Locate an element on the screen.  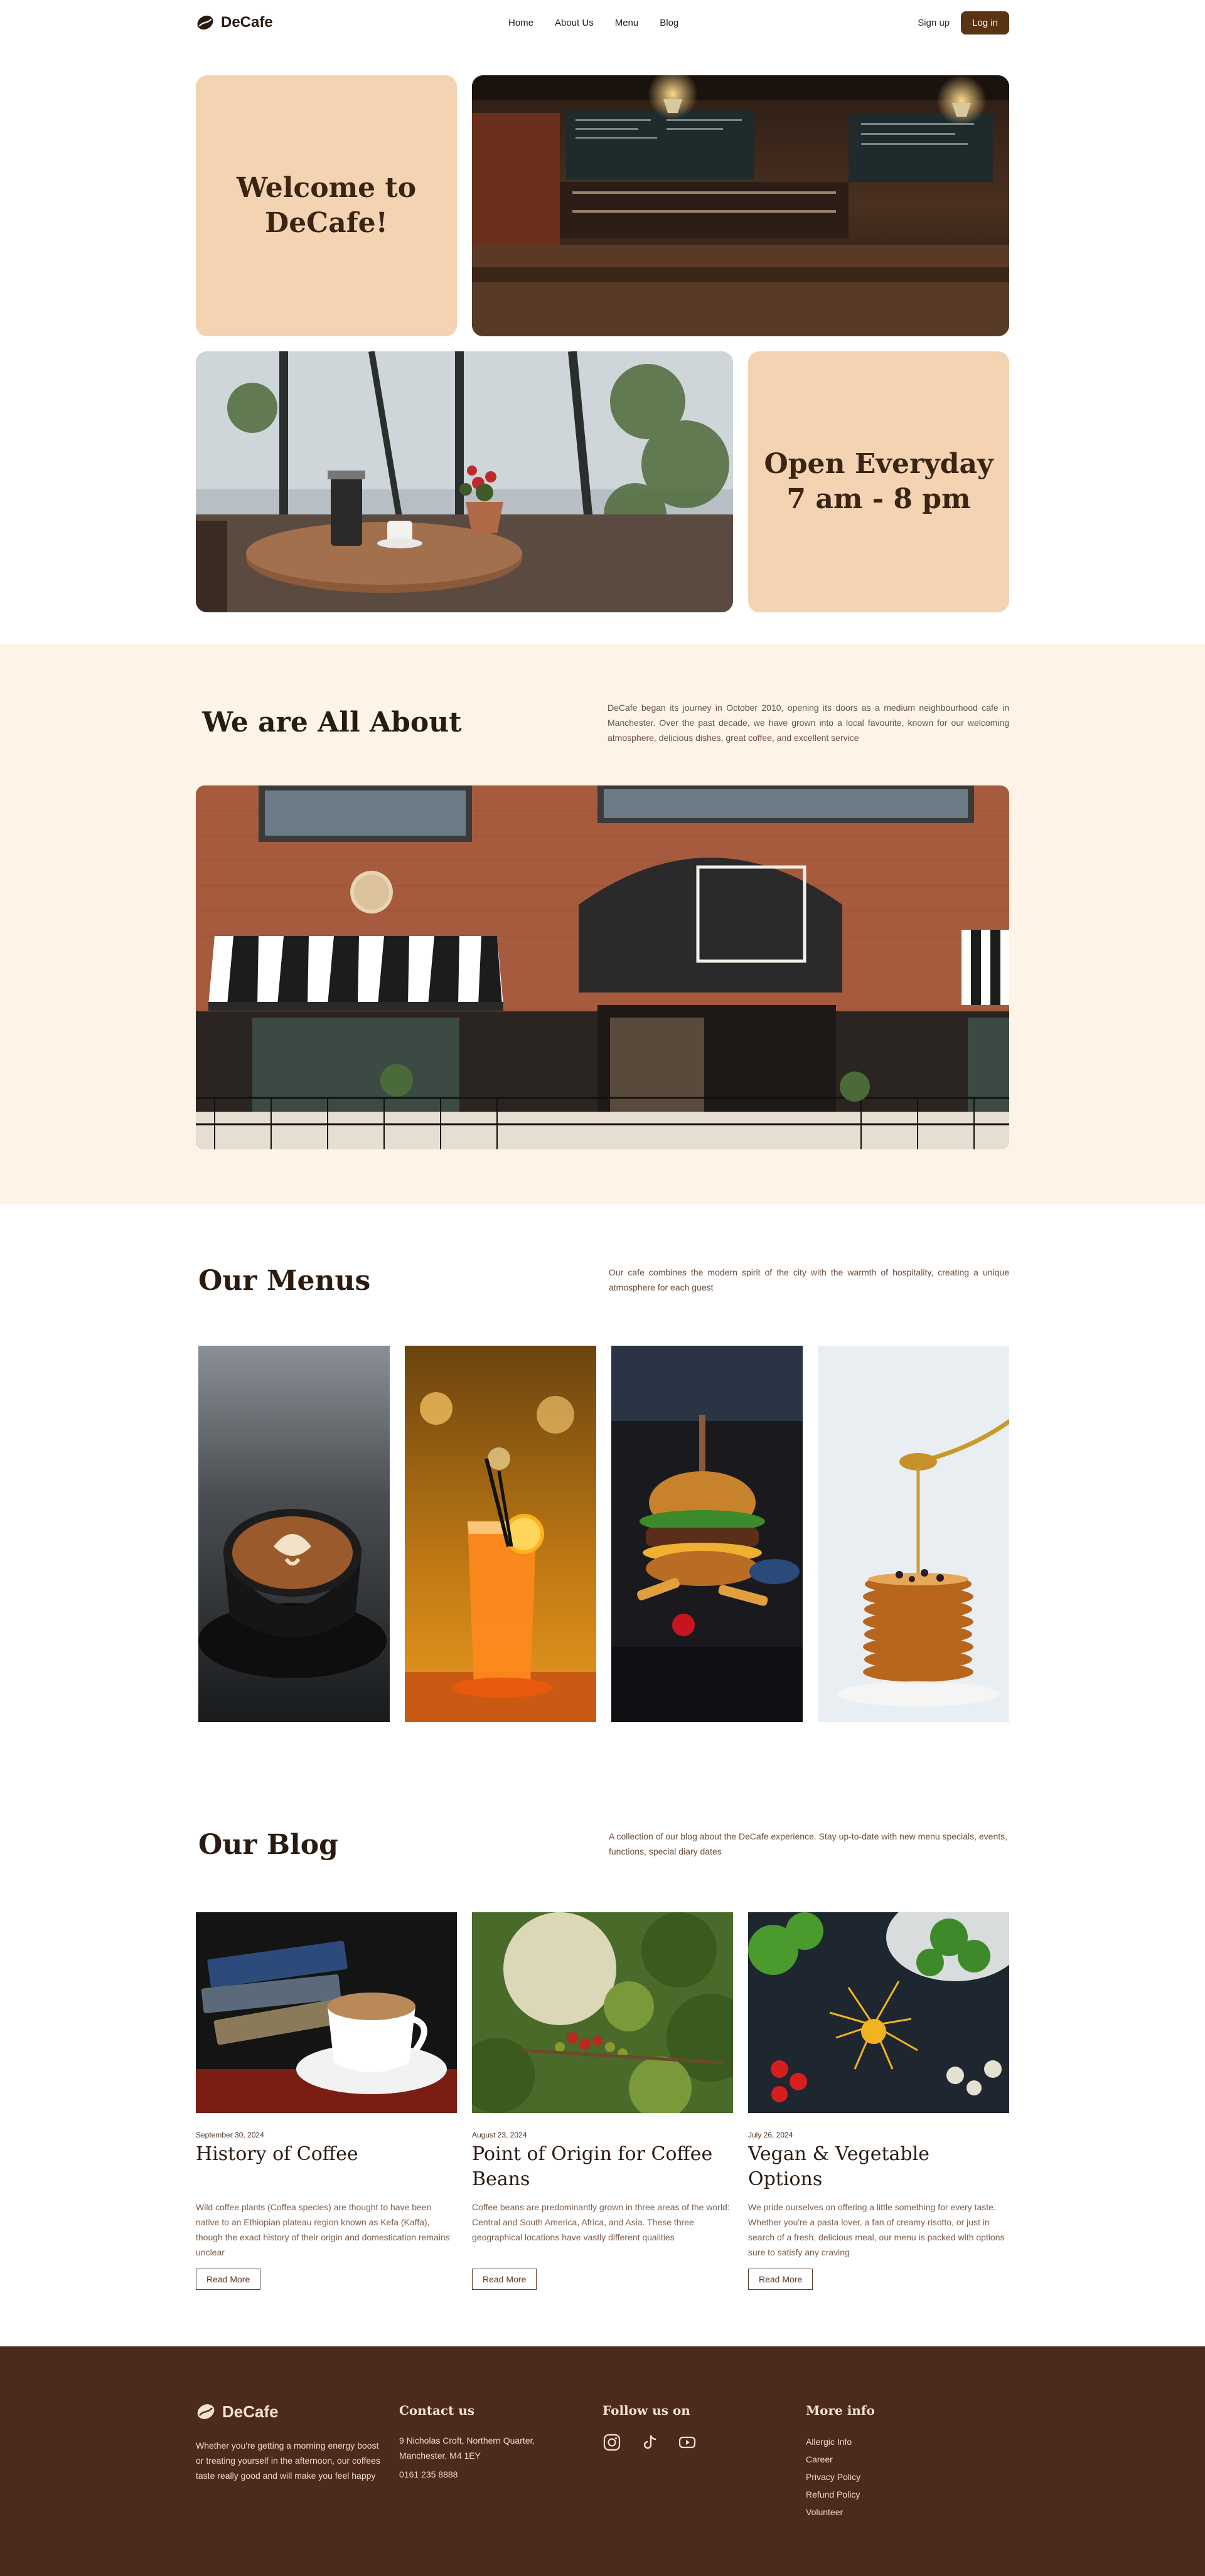
about-title: We are All About is located at coordinates (332, 722).